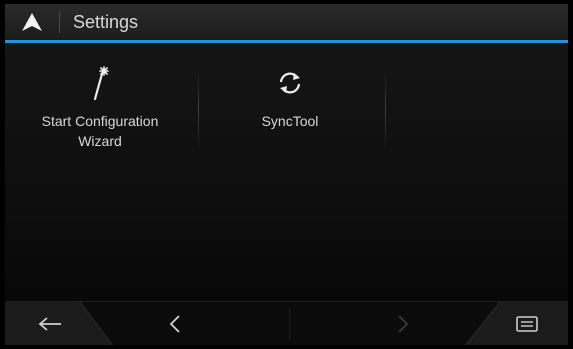 Image resolution: width=573 pixels, height=349 pixels. Describe the element at coordinates (59, 22) in the screenshot. I see `header-separator` at that location.